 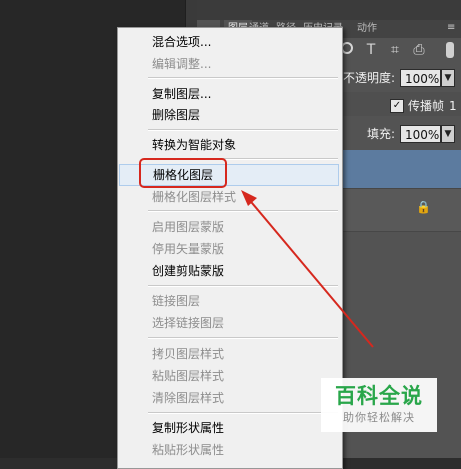 I want to click on menu-item-delete-layer: 删除图层, so click(x=229, y=115).